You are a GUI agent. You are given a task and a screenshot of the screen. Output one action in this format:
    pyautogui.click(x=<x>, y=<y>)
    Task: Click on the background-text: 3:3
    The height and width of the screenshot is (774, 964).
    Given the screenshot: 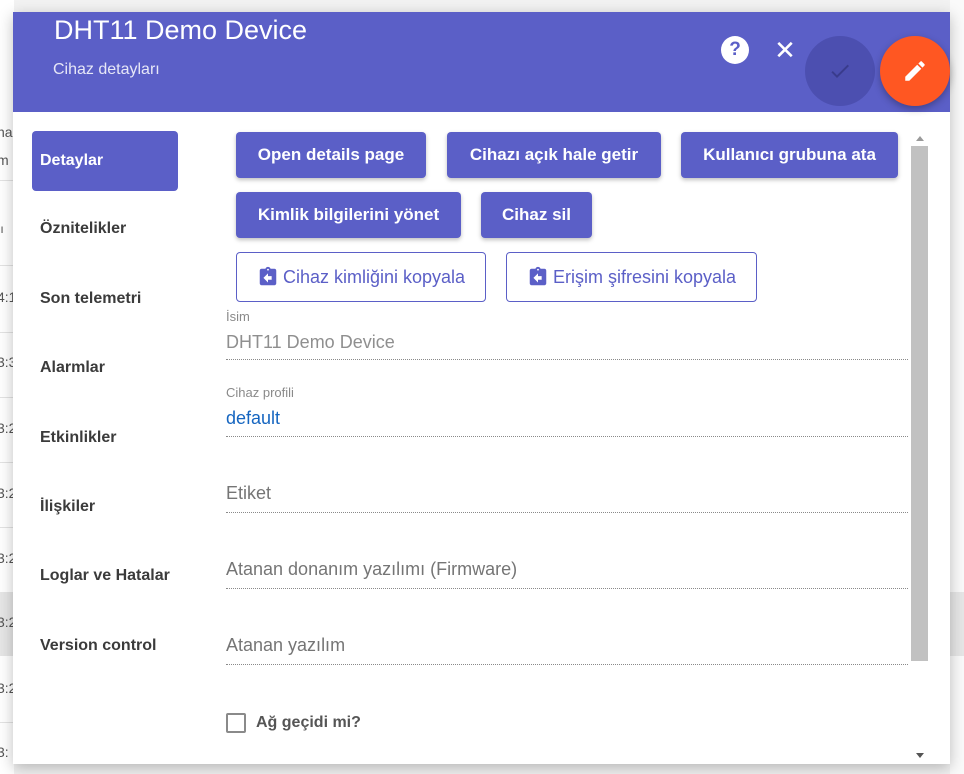 What is the action you would take?
    pyautogui.click(x=7, y=362)
    